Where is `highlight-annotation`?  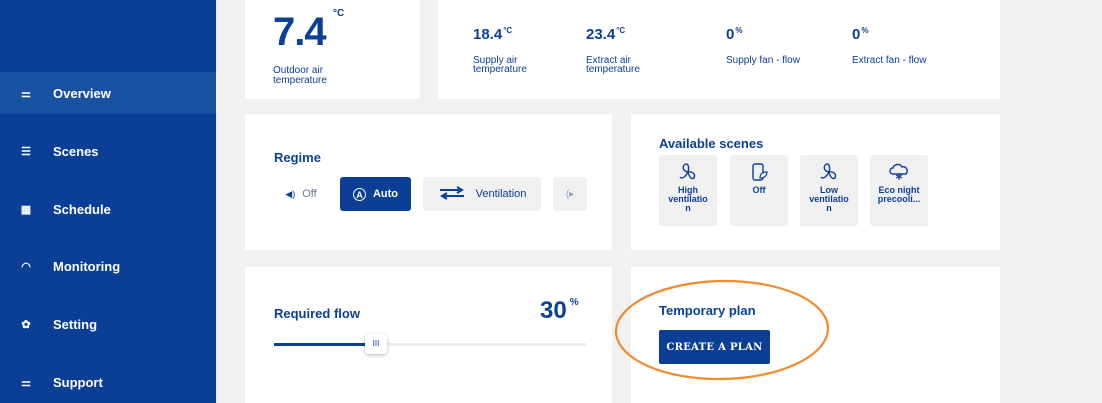
highlight-annotation is located at coordinates (722, 330).